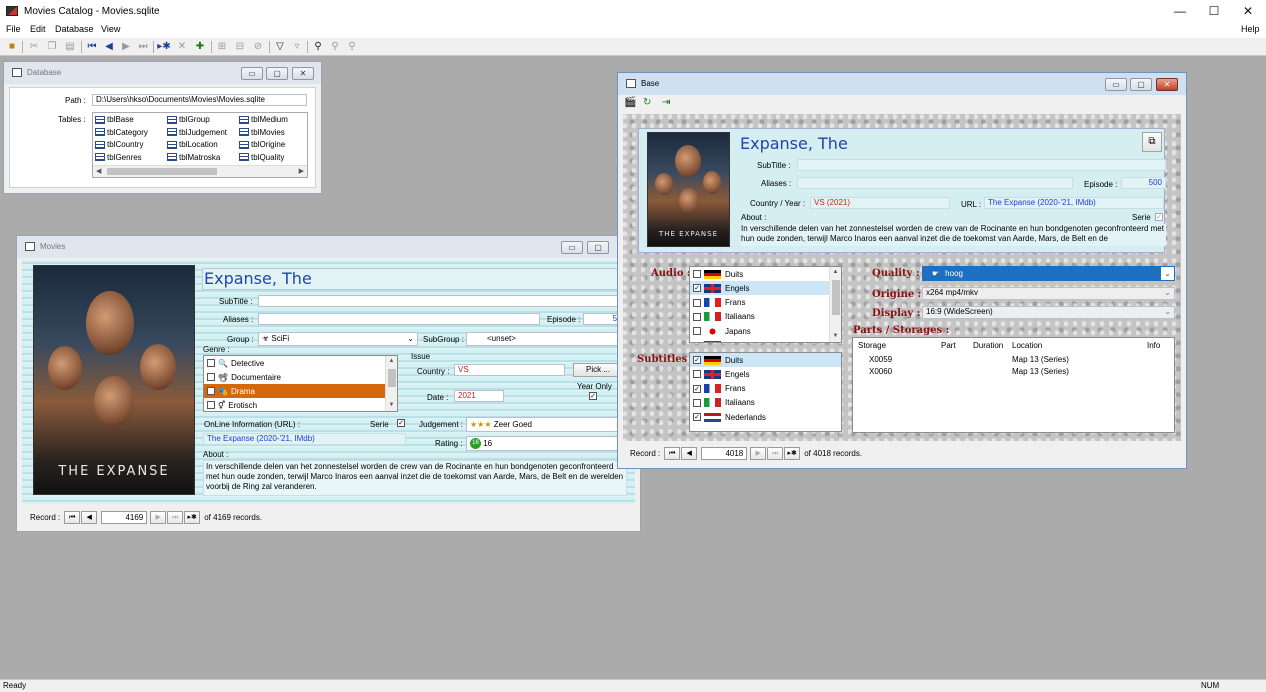 This screenshot has width=1266, height=692. I want to click on add-record-icon: ✚, so click(200, 47).